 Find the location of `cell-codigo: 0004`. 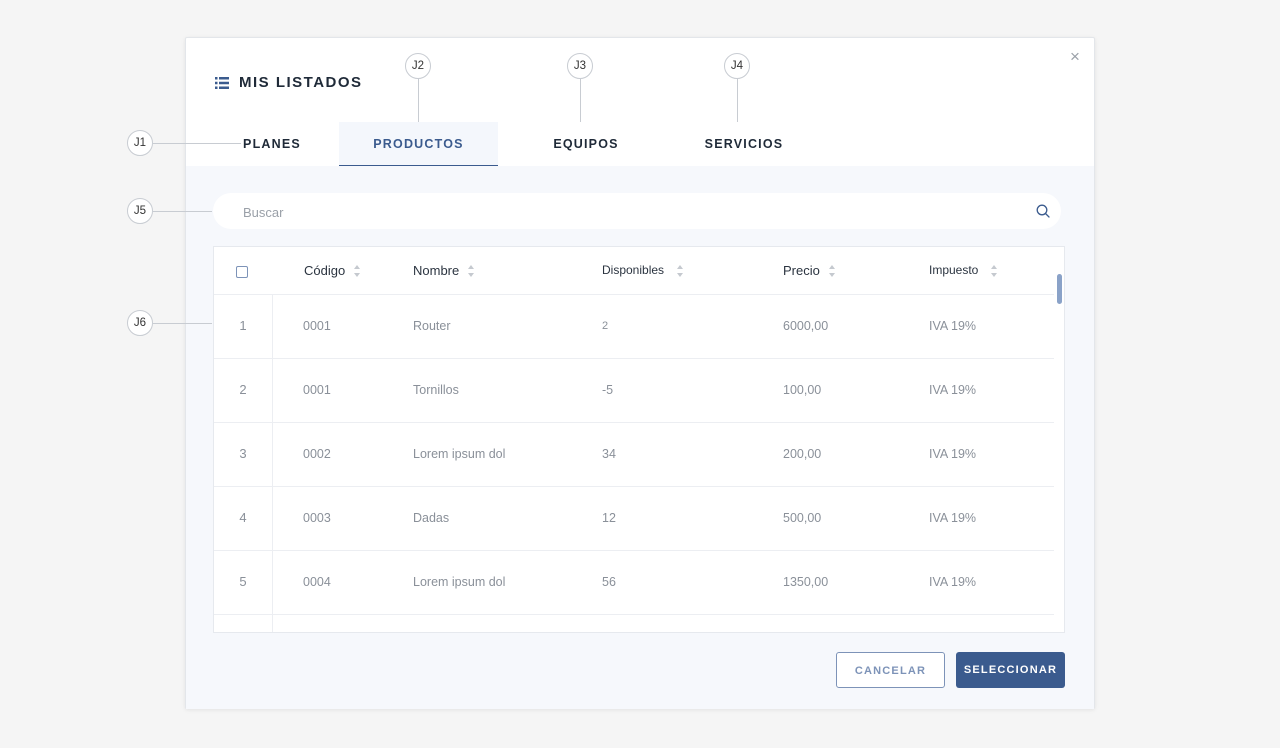

cell-codigo: 0004 is located at coordinates (317, 582).